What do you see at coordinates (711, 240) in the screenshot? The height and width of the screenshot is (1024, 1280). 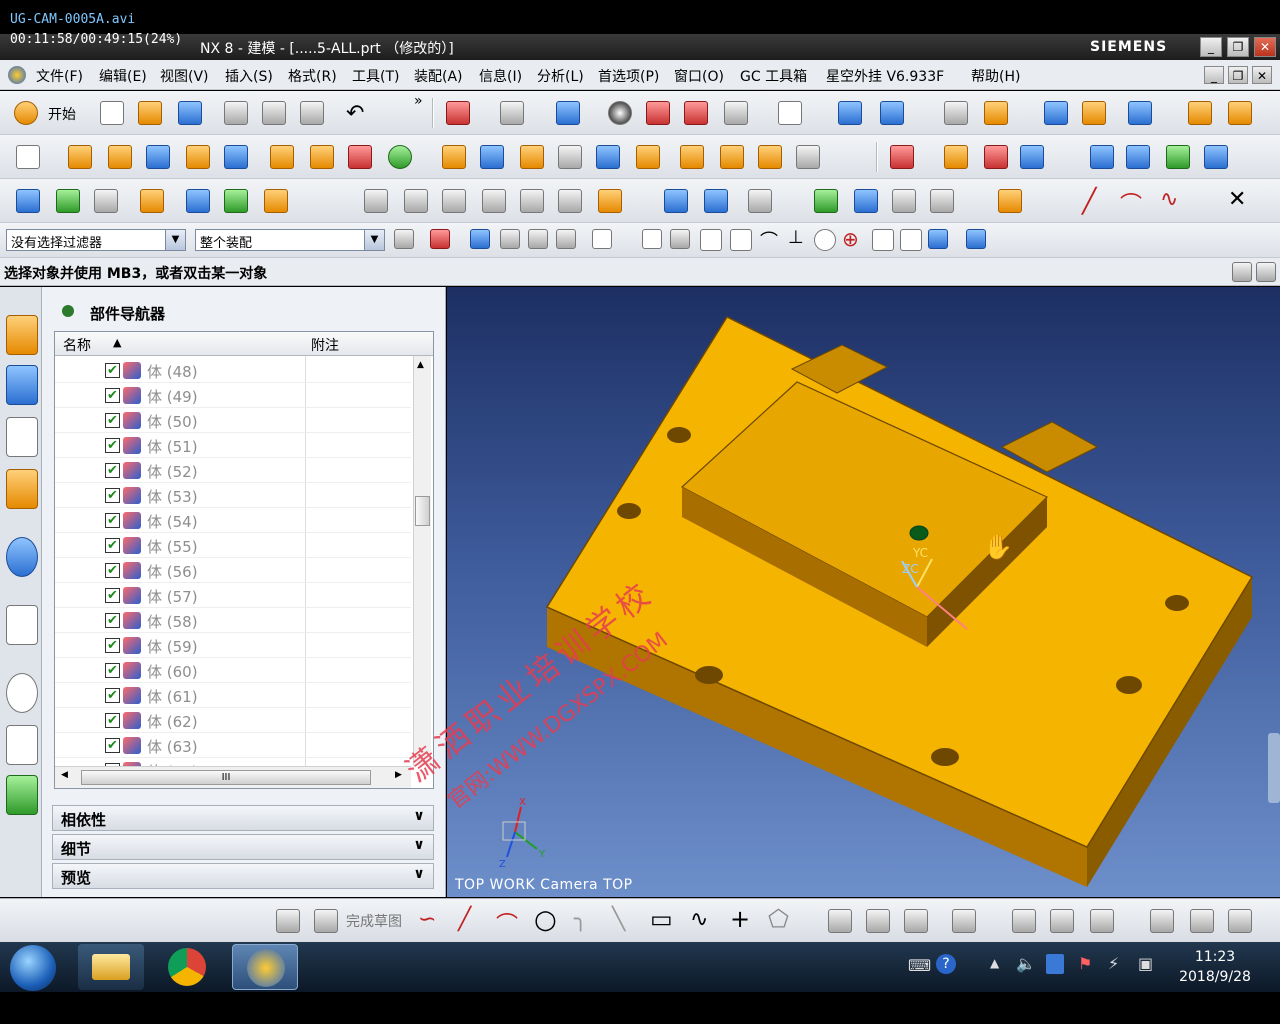 I see `snap-endpoint-icon` at bounding box center [711, 240].